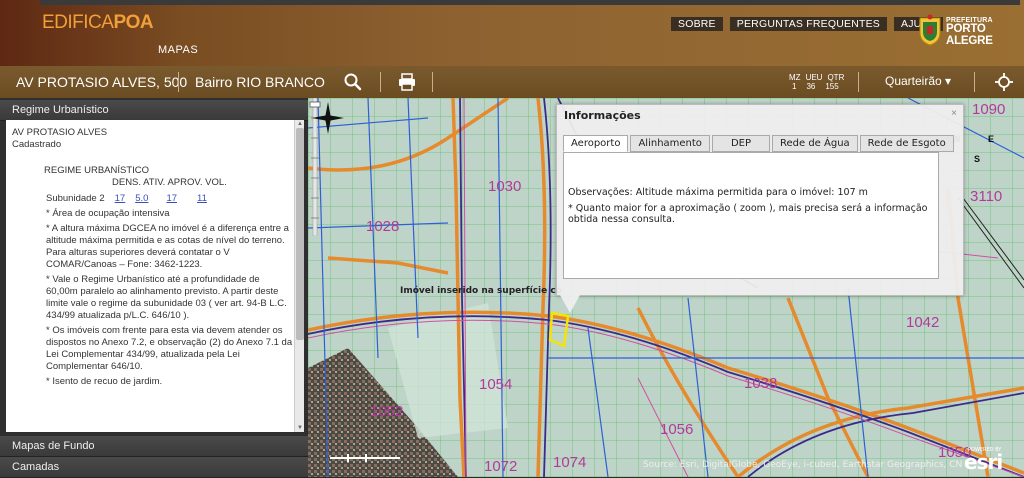 The width and height of the screenshot is (1024, 478). What do you see at coordinates (300, 124) in the screenshot?
I see `scroll-up-icon: ▲` at bounding box center [300, 124].